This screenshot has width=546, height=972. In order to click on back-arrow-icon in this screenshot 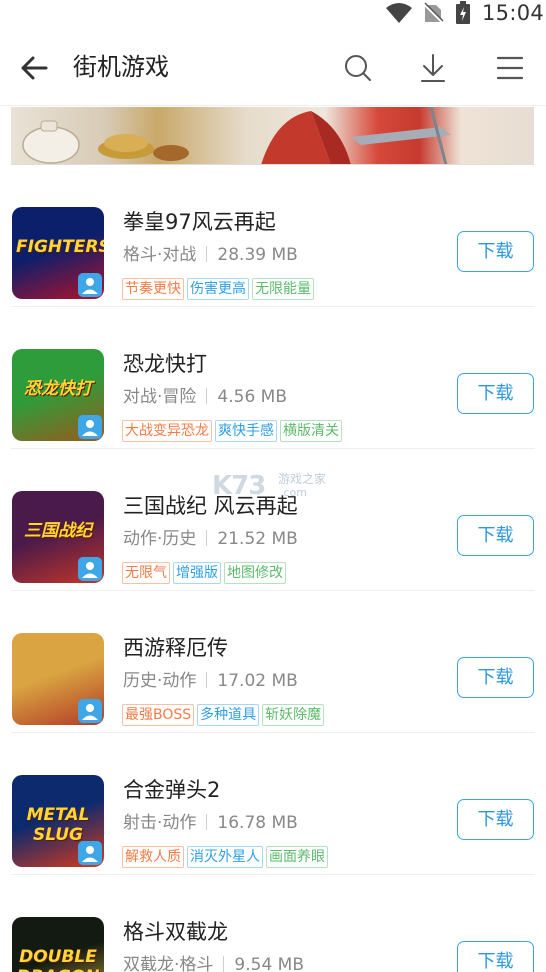, I will do `click(34, 68)`.